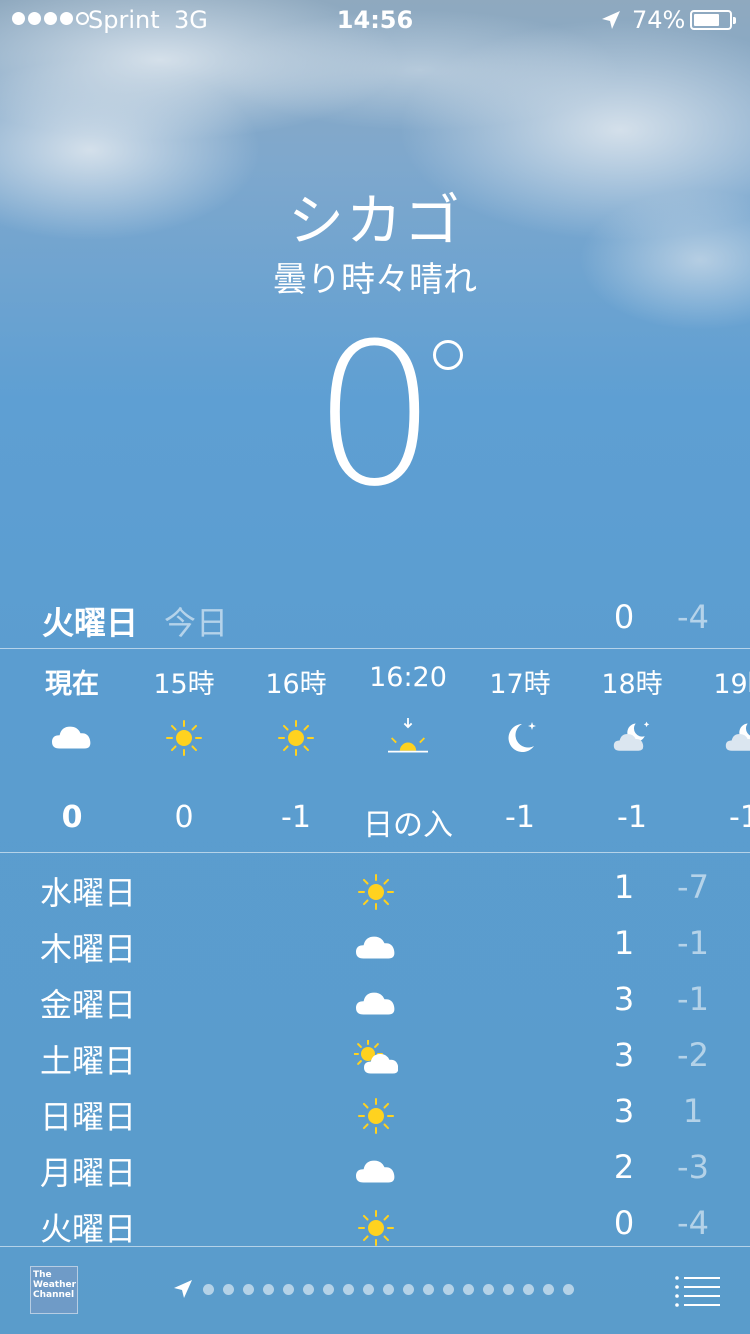 The image size is (750, 1334). Describe the element at coordinates (520, 751) in the screenshot. I see `hourly-item: 17時 -1` at that location.